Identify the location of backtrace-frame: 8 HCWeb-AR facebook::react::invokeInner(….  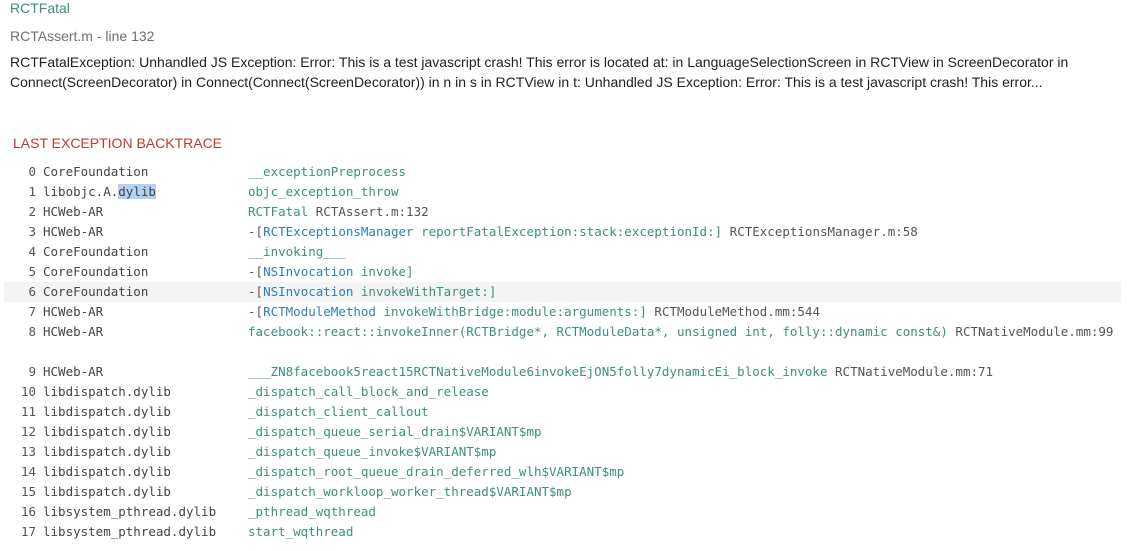
(562, 342).